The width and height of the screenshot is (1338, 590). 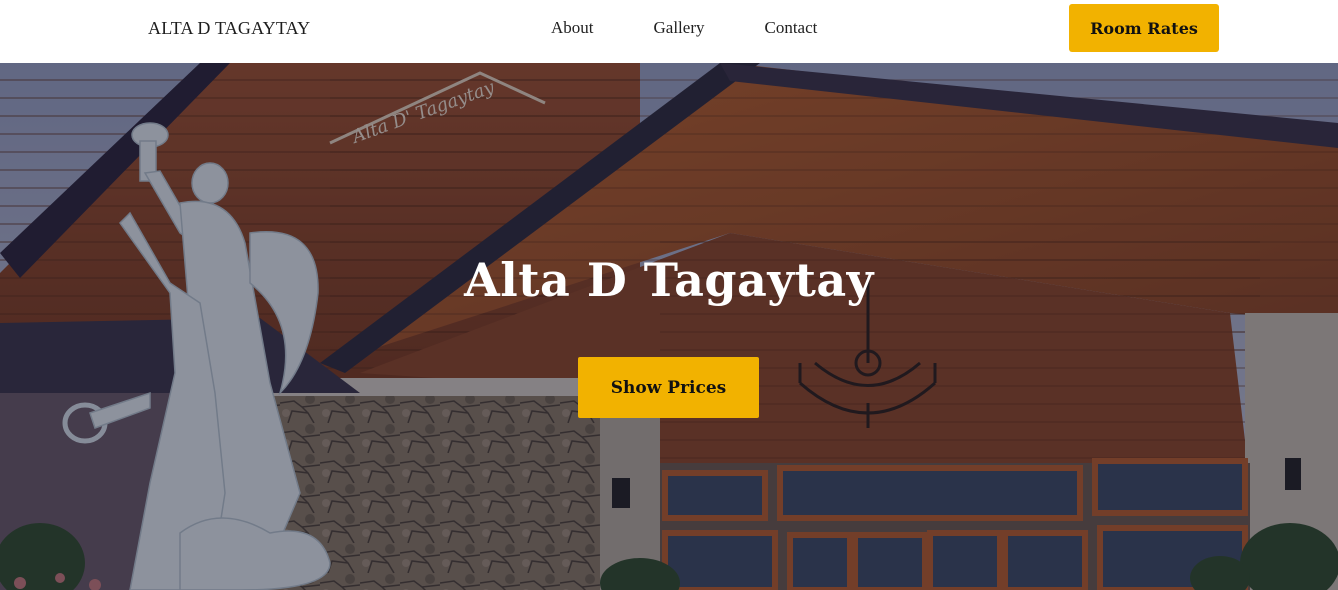 What do you see at coordinates (572, 28) in the screenshot?
I see `nav-link-about: About` at bounding box center [572, 28].